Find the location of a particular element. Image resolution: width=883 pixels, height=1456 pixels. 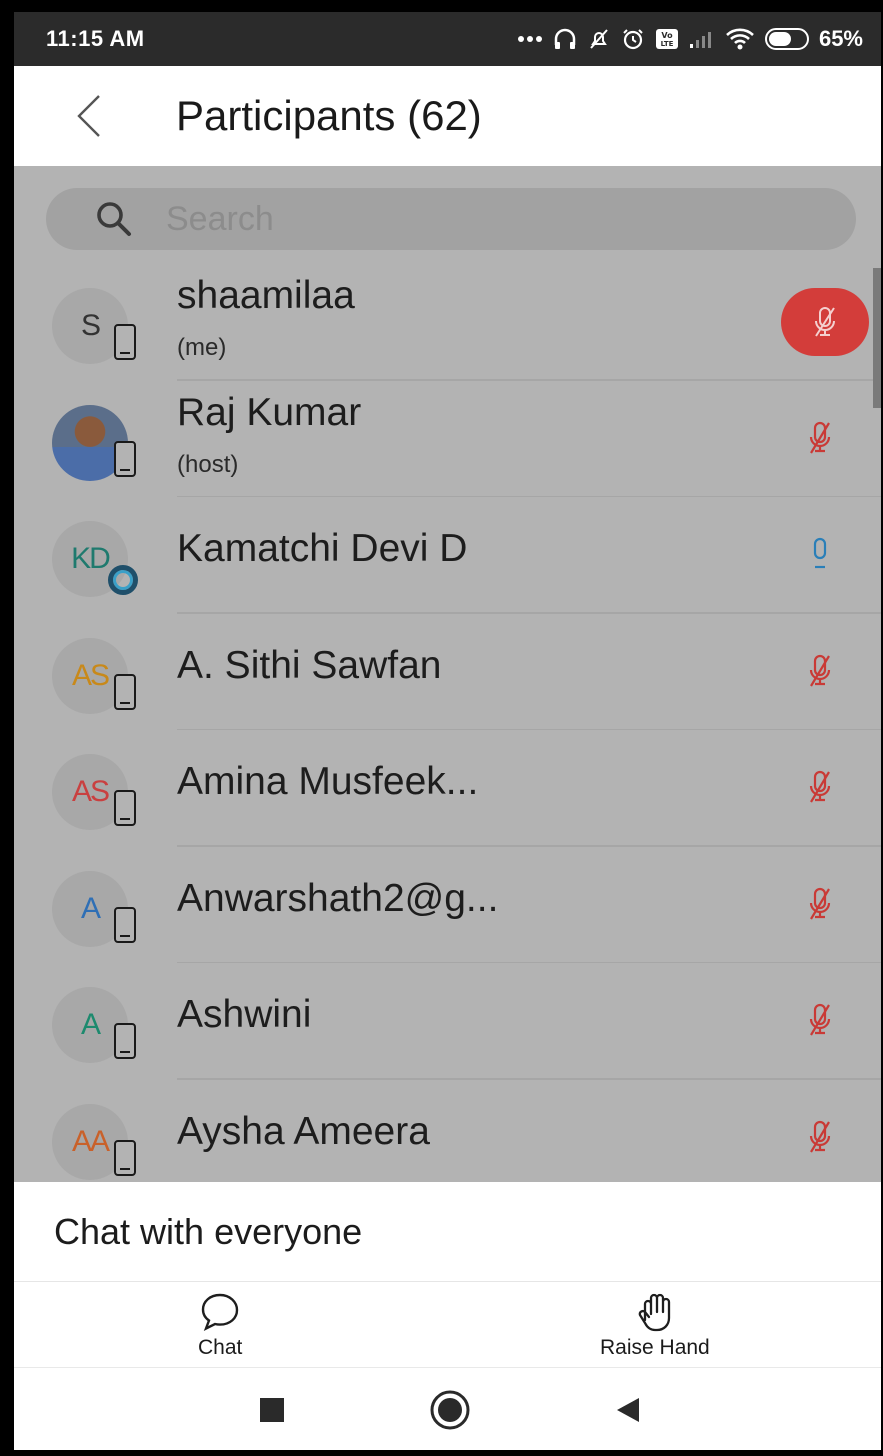

search-box is located at coordinates (451, 219).